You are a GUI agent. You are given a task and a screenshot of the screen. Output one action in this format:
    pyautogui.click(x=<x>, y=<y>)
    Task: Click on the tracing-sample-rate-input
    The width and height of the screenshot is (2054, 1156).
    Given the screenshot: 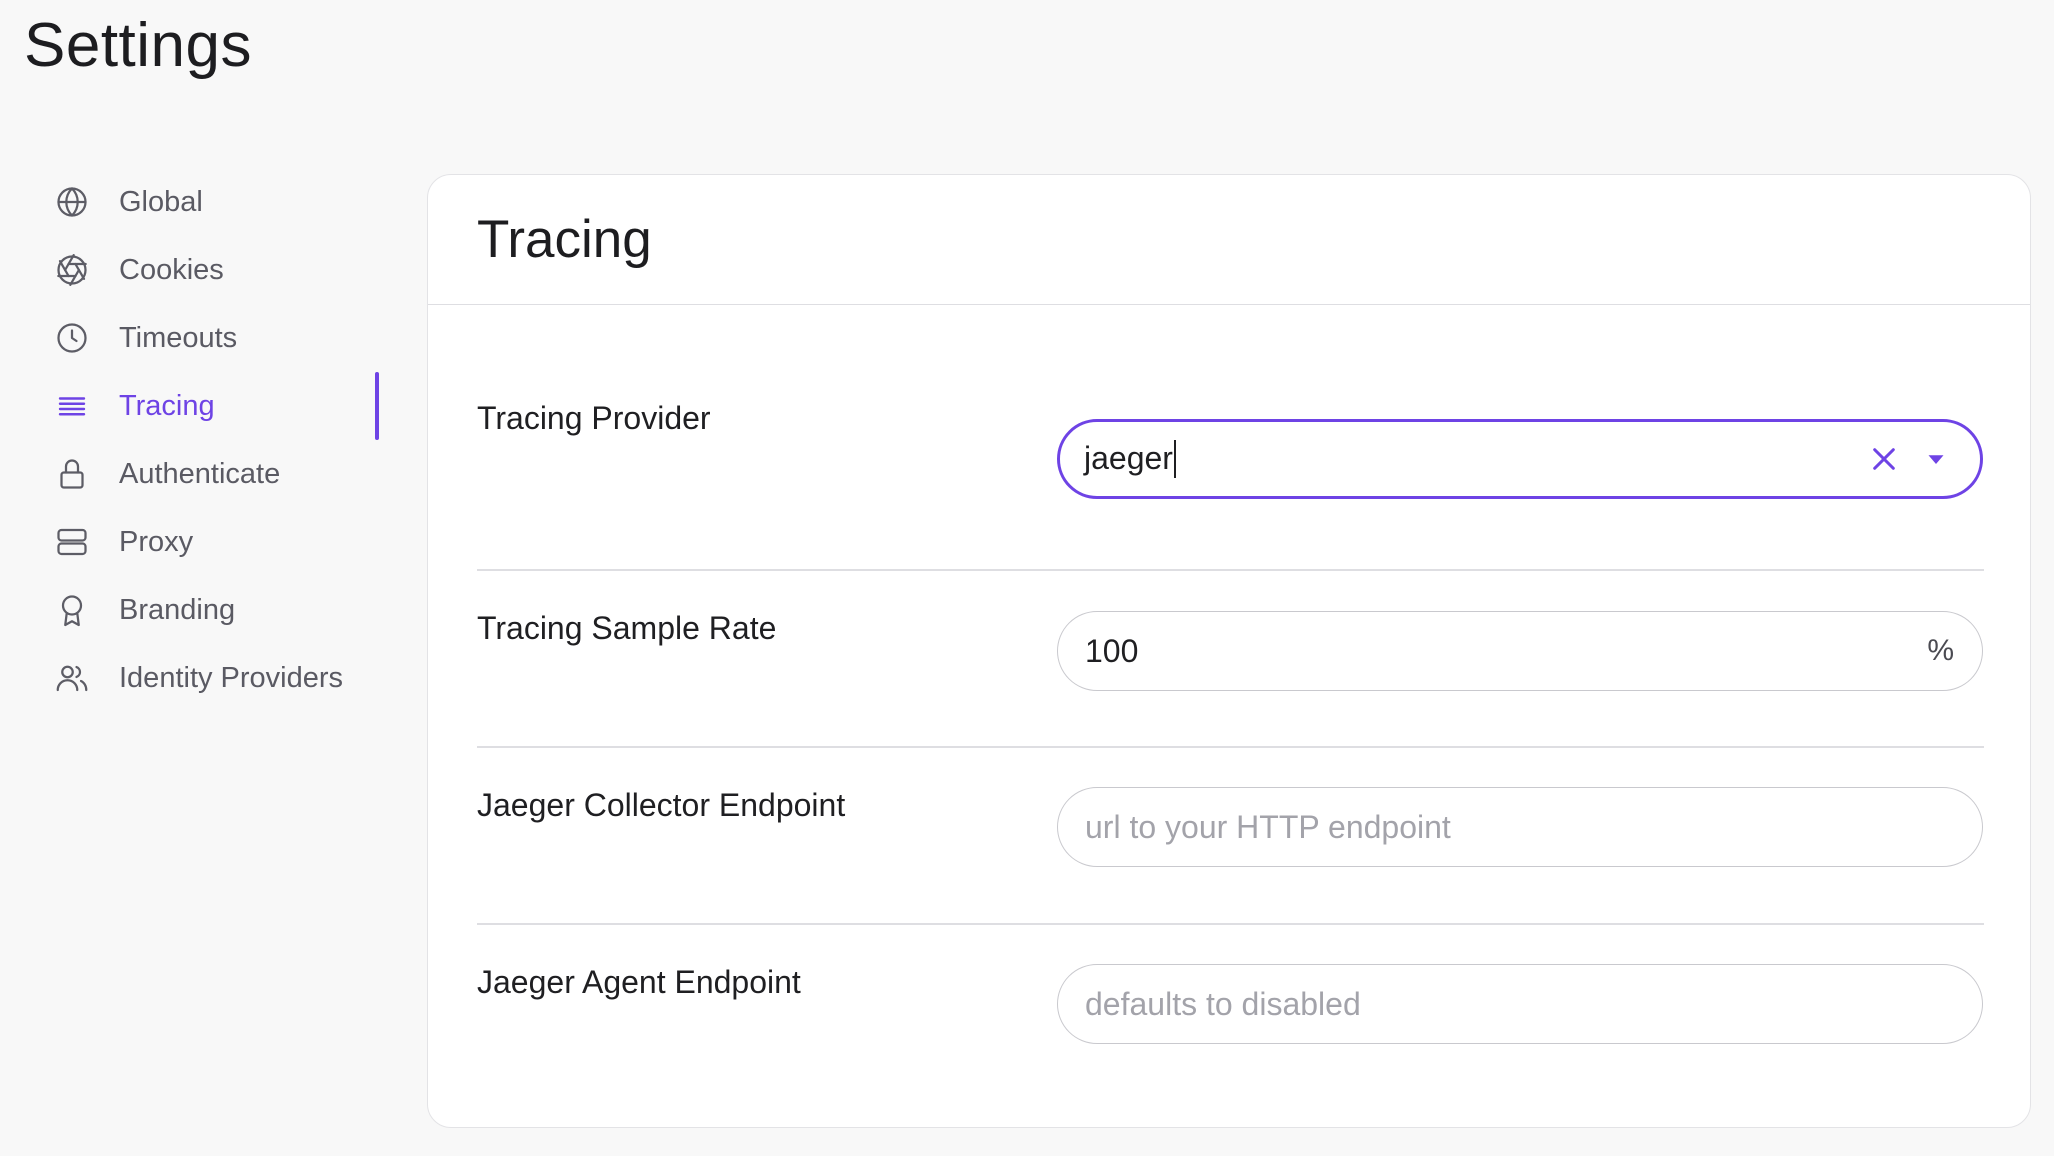 What is the action you would take?
    pyautogui.click(x=1506, y=651)
    